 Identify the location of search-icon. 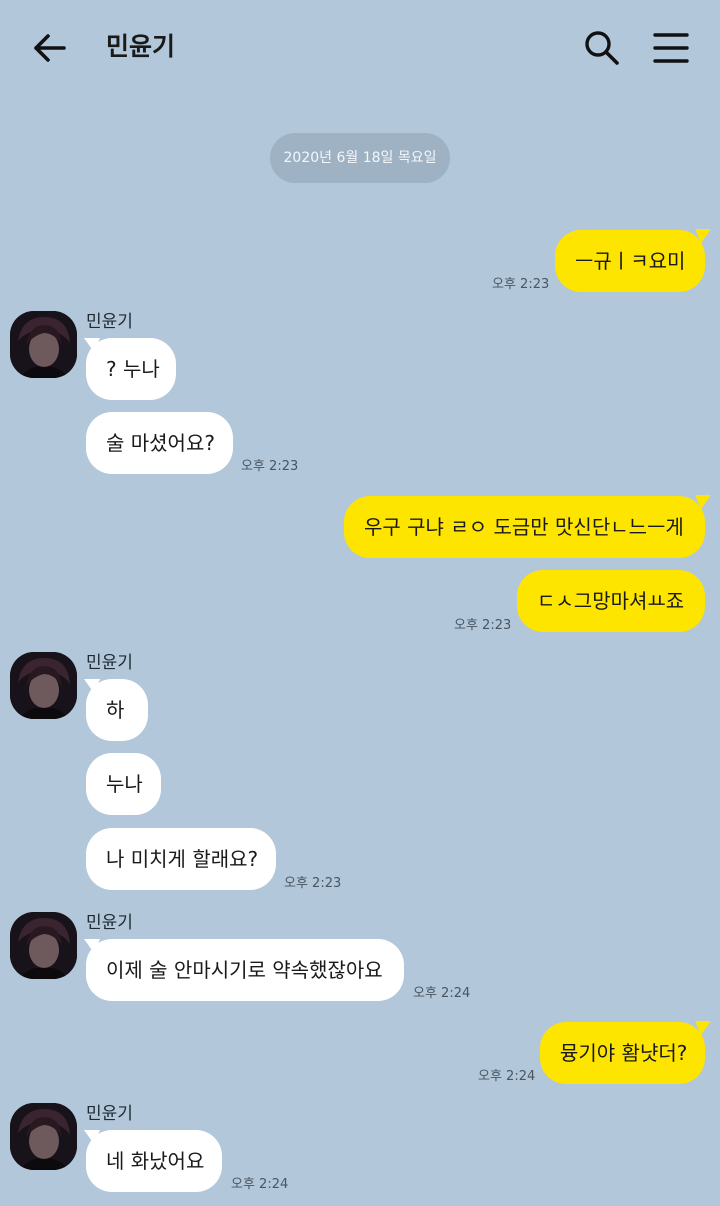
(602, 48).